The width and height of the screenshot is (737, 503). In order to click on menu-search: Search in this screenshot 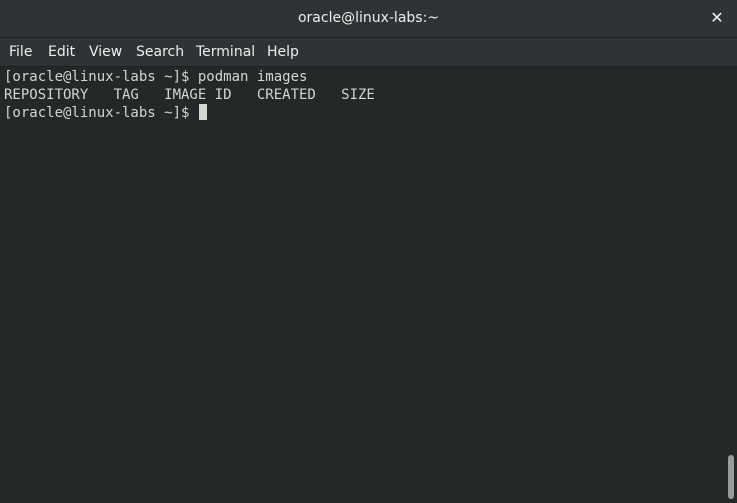, I will do `click(160, 52)`.